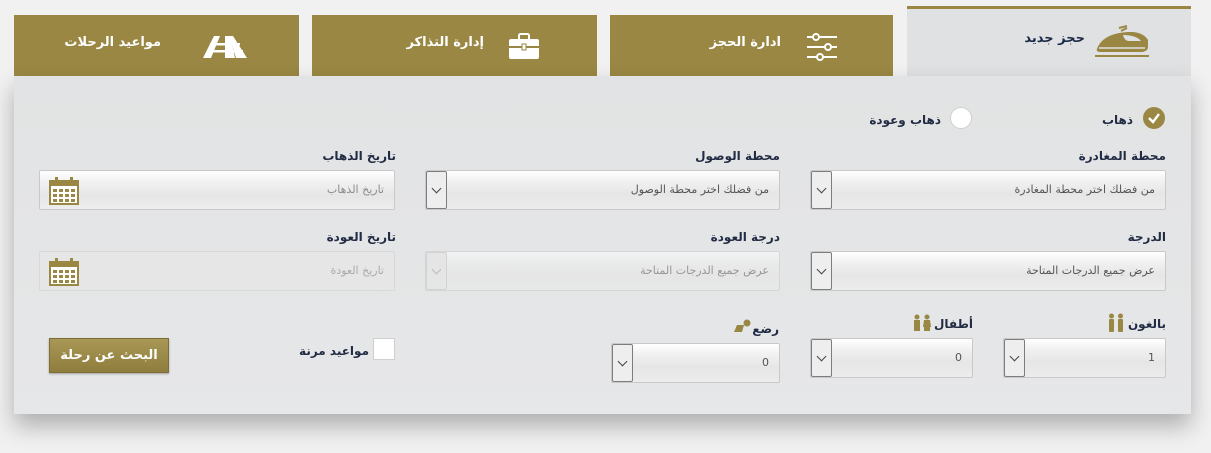 The image size is (1211, 453). Describe the element at coordinates (765, 329) in the screenshot. I see `infants-label: رضع` at that location.